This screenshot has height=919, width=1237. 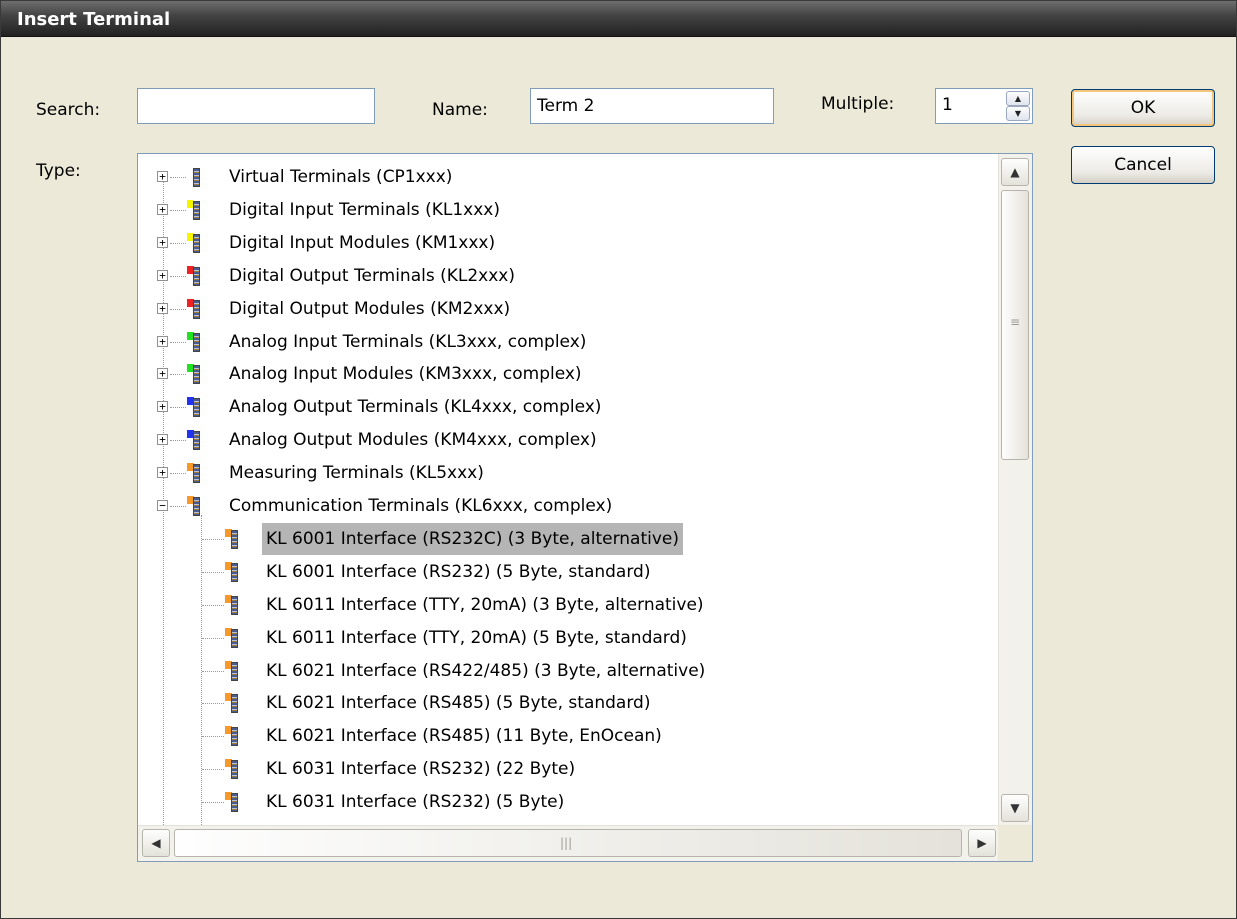 I want to click on scroll-right-icon: ▶, so click(x=982, y=843).